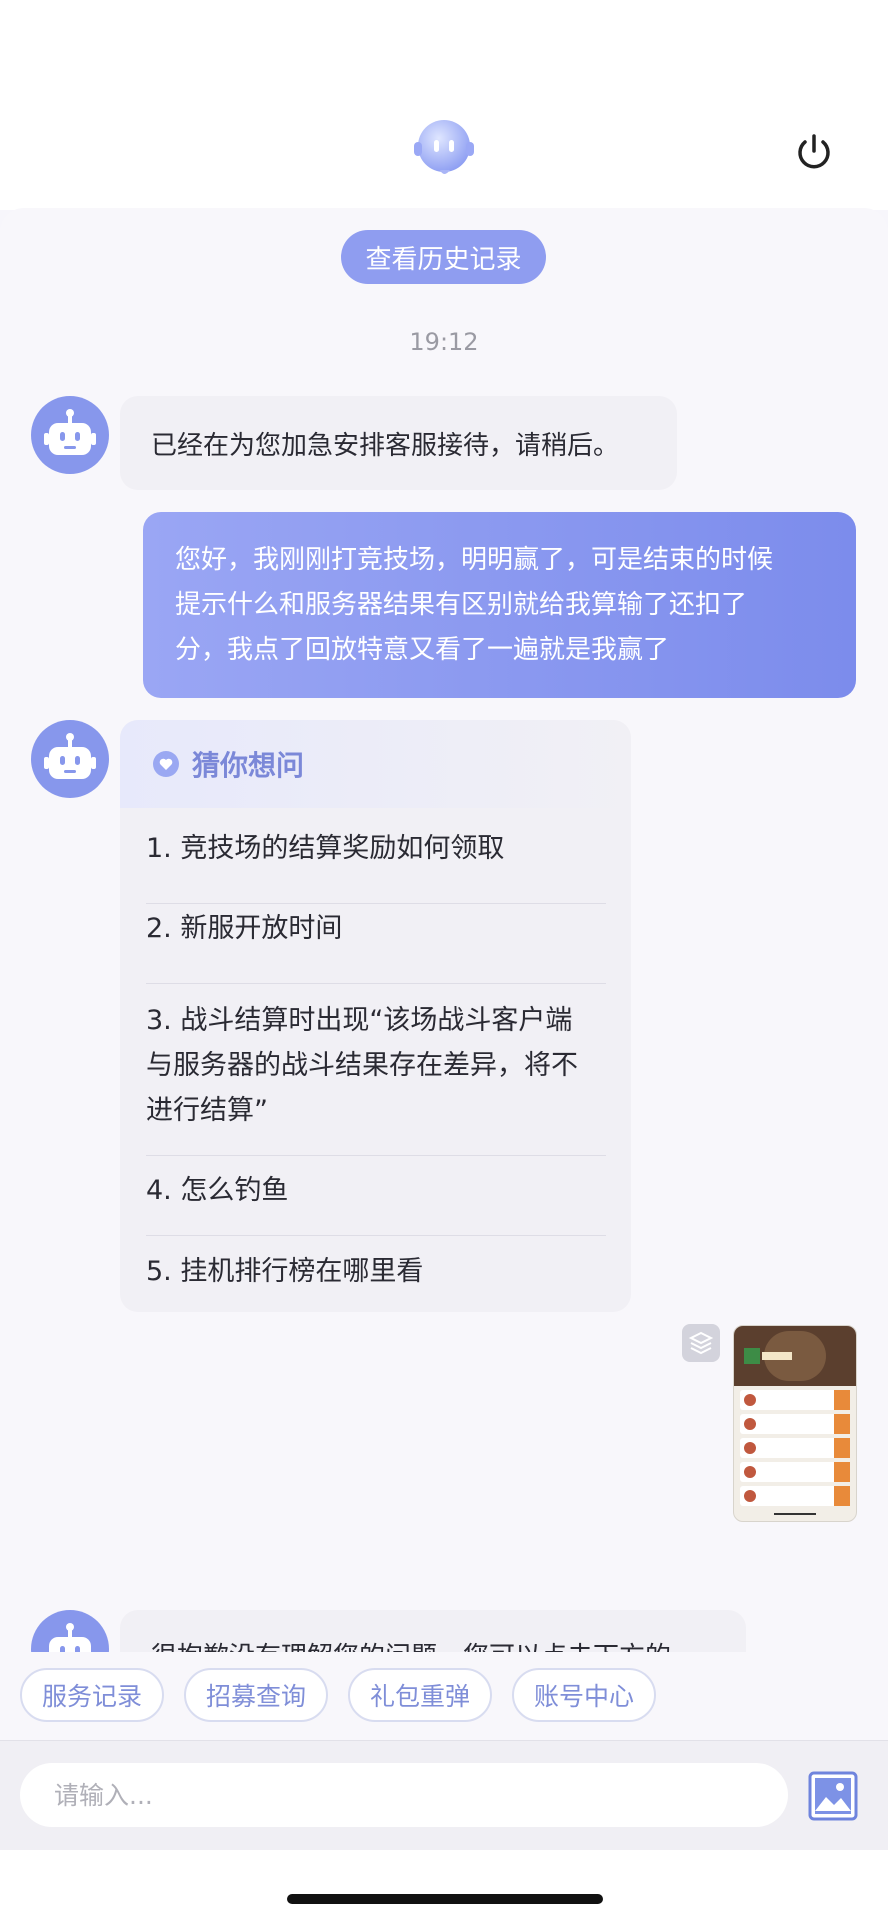 The width and height of the screenshot is (888, 1920). Describe the element at coordinates (444, 147) in the screenshot. I see `assistant-avatar-icon` at that location.